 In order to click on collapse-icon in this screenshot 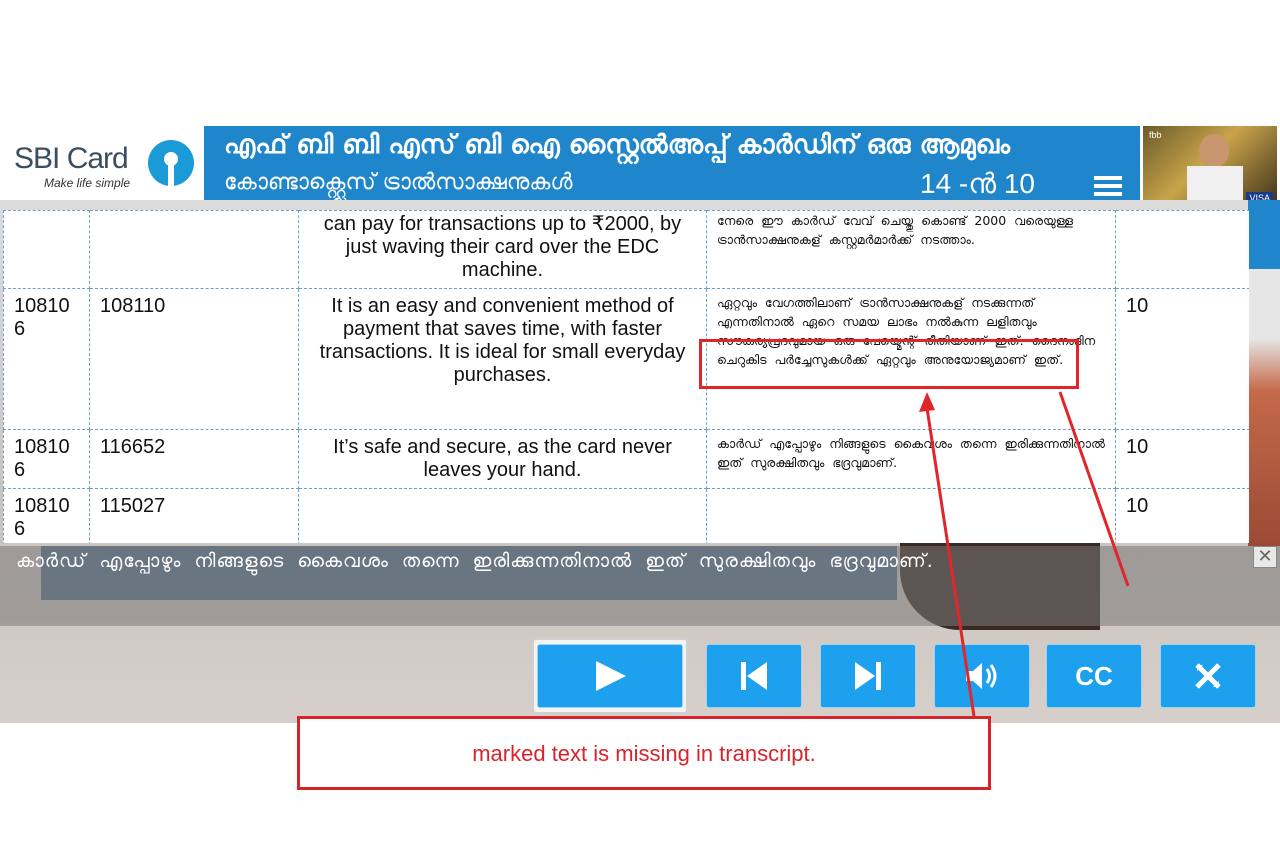, I will do `click(1208, 676)`.